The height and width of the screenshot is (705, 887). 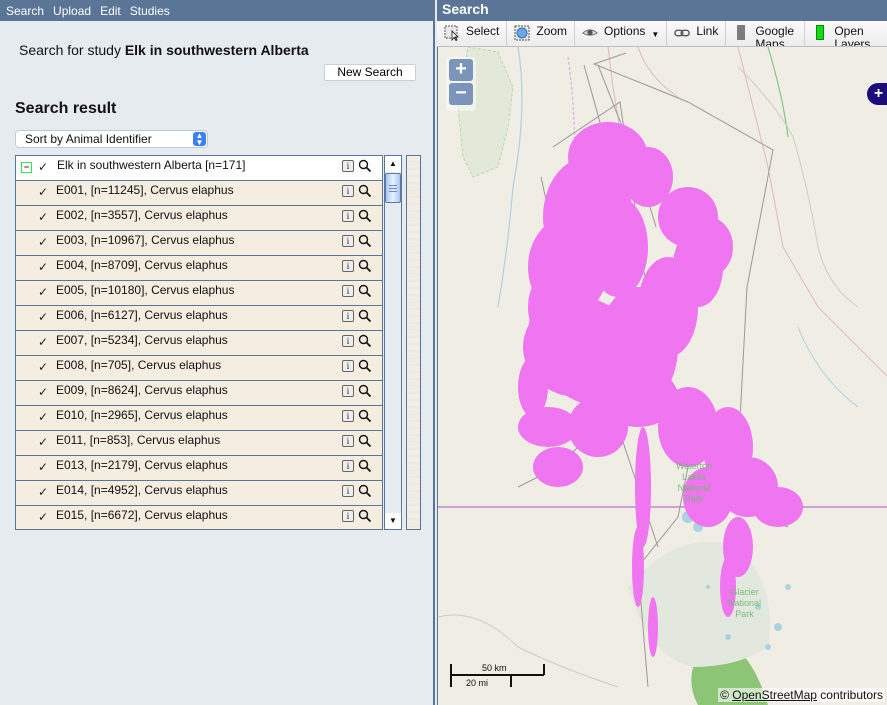 What do you see at coordinates (541, 33) in the screenshot?
I see `zoom-tool-button: Zoom` at bounding box center [541, 33].